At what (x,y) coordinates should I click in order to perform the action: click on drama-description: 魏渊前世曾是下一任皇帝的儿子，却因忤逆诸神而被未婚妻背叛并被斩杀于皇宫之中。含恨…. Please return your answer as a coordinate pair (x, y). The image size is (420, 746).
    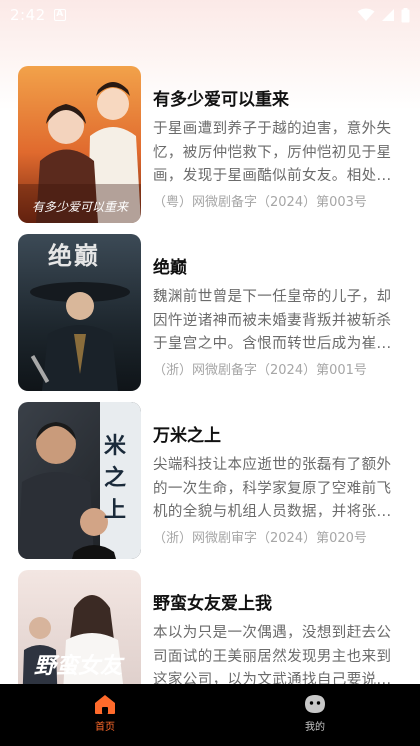
    Looking at the image, I should click on (272, 320).